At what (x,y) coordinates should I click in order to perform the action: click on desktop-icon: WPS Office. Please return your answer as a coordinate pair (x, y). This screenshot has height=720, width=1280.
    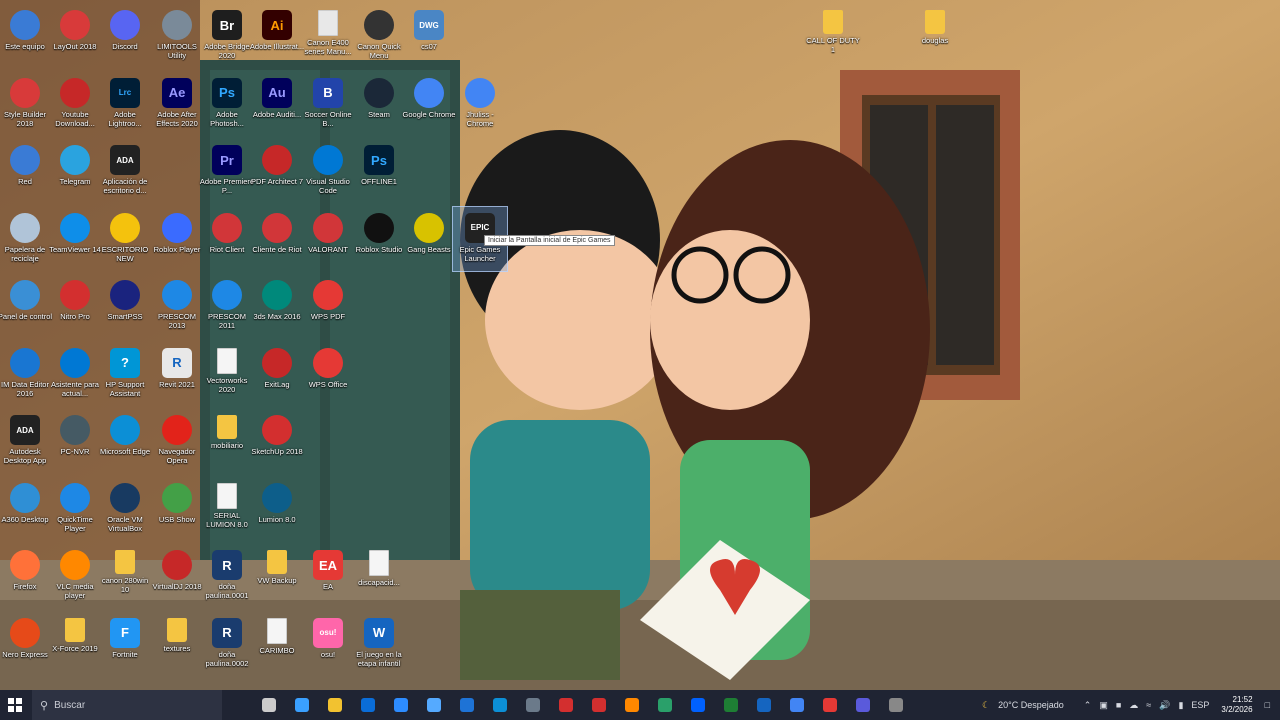
    Looking at the image, I should click on (328, 374).